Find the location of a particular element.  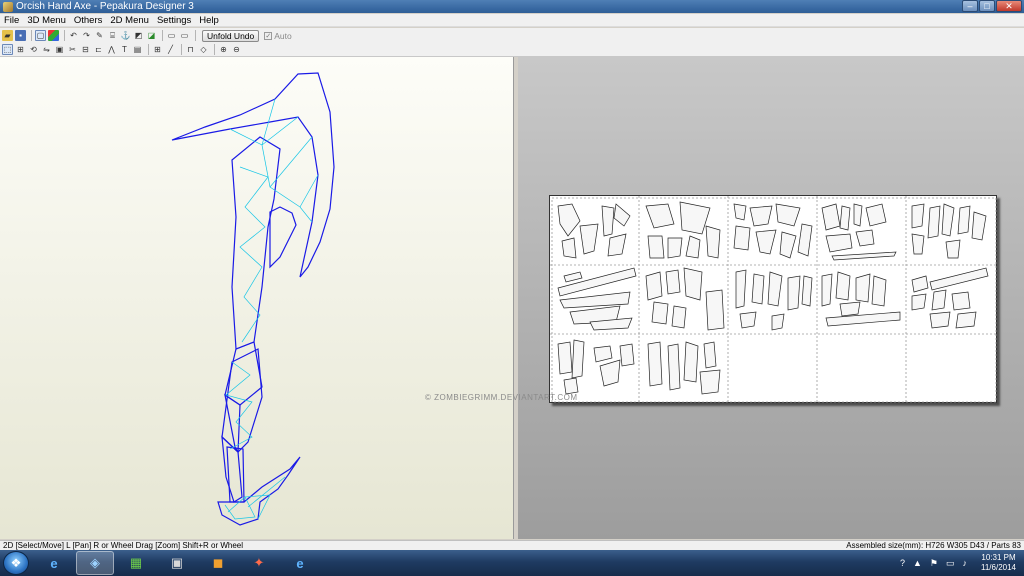

volume-icon: ♪ is located at coordinates (965, 563).